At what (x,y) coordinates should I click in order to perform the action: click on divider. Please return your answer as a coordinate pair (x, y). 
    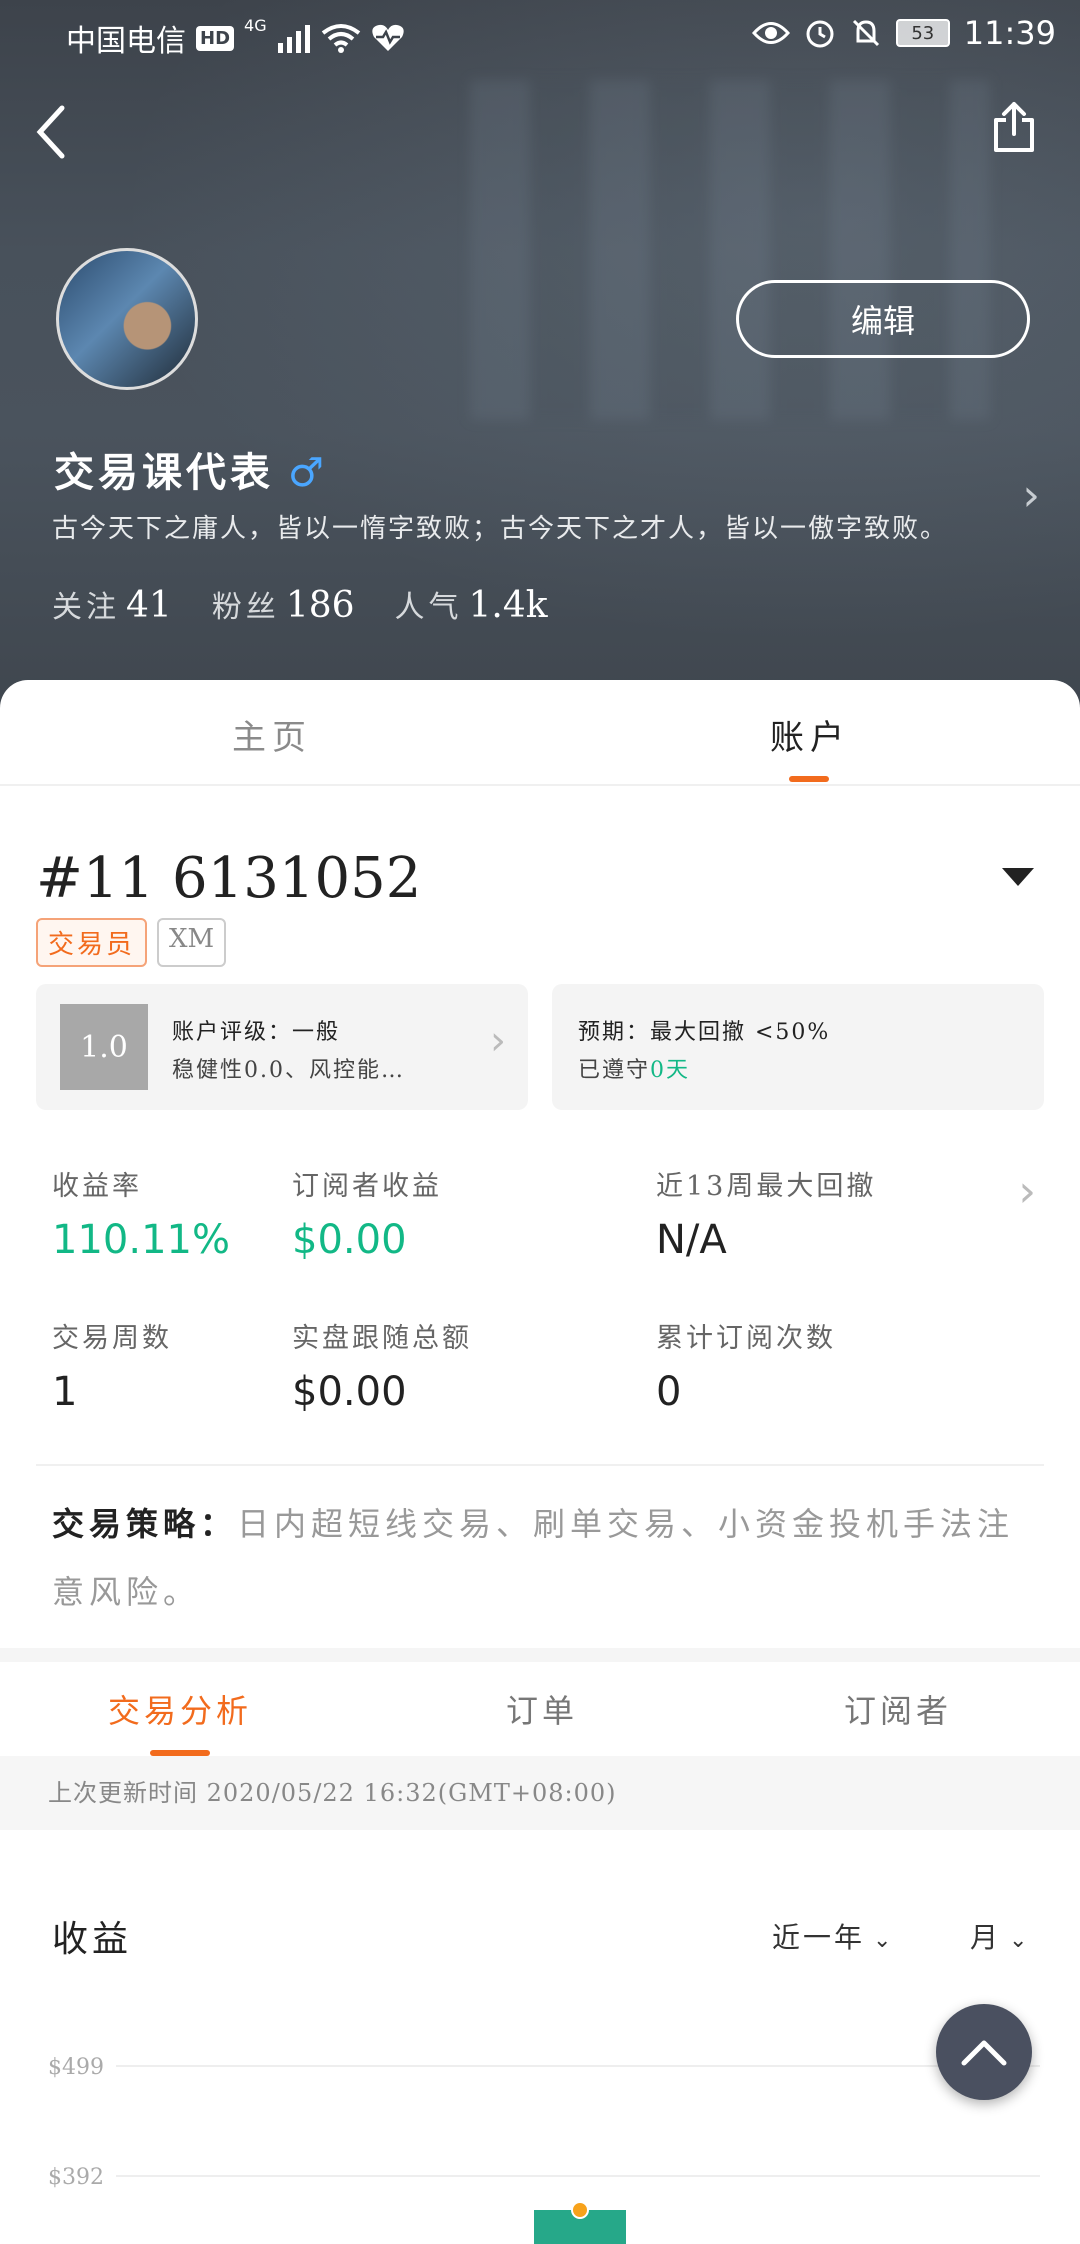
    Looking at the image, I should click on (540, 1465).